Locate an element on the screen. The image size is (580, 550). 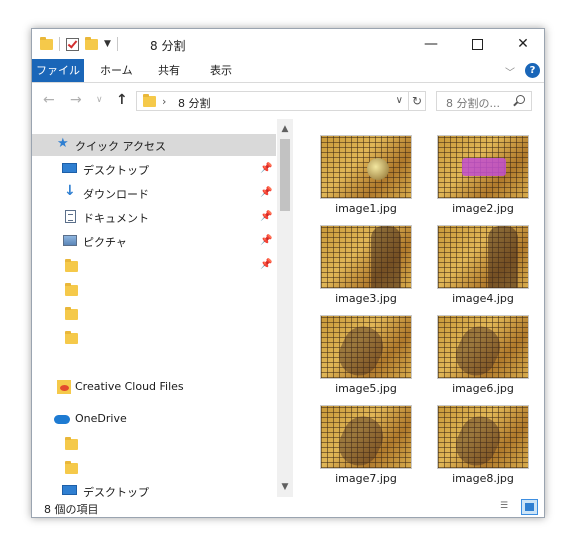
new-folder-icon is located at coordinates (91, 43).